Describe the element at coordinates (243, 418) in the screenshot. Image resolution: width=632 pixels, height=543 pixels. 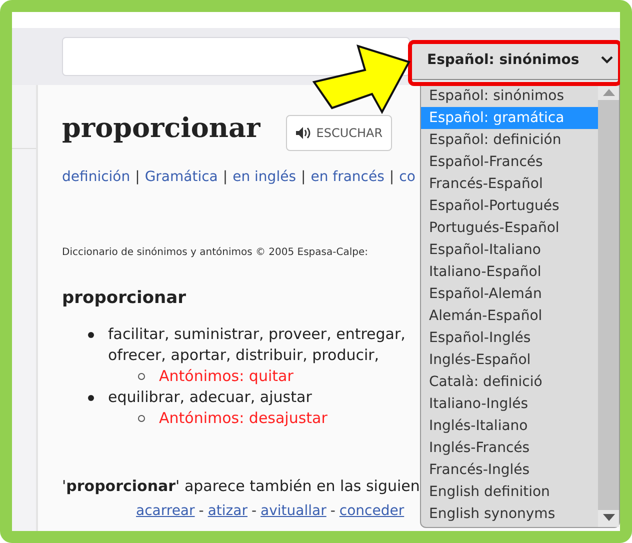
I see `antonym-line: Antónimos: desajustar` at that location.